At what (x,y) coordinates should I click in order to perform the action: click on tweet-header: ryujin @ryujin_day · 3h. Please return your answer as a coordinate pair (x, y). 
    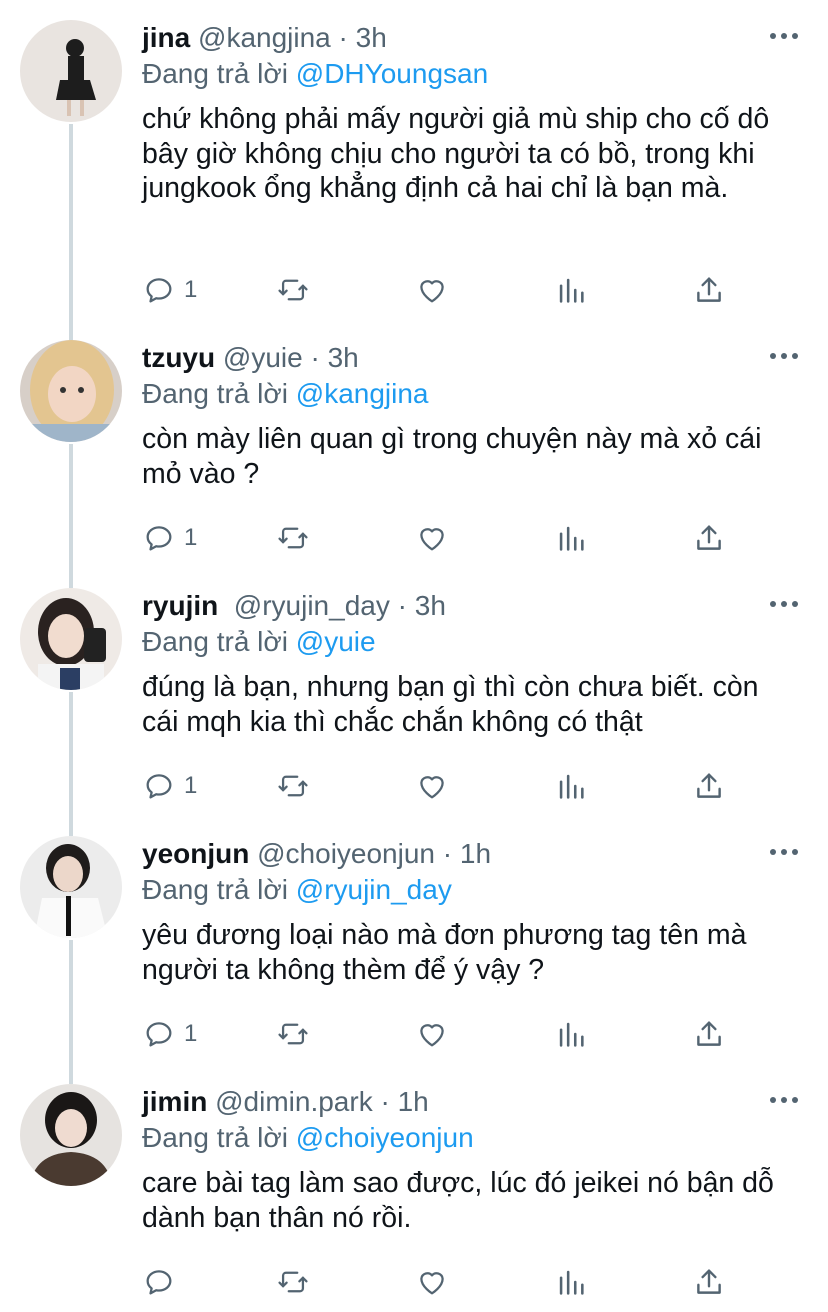
    Looking at the image, I should click on (294, 606).